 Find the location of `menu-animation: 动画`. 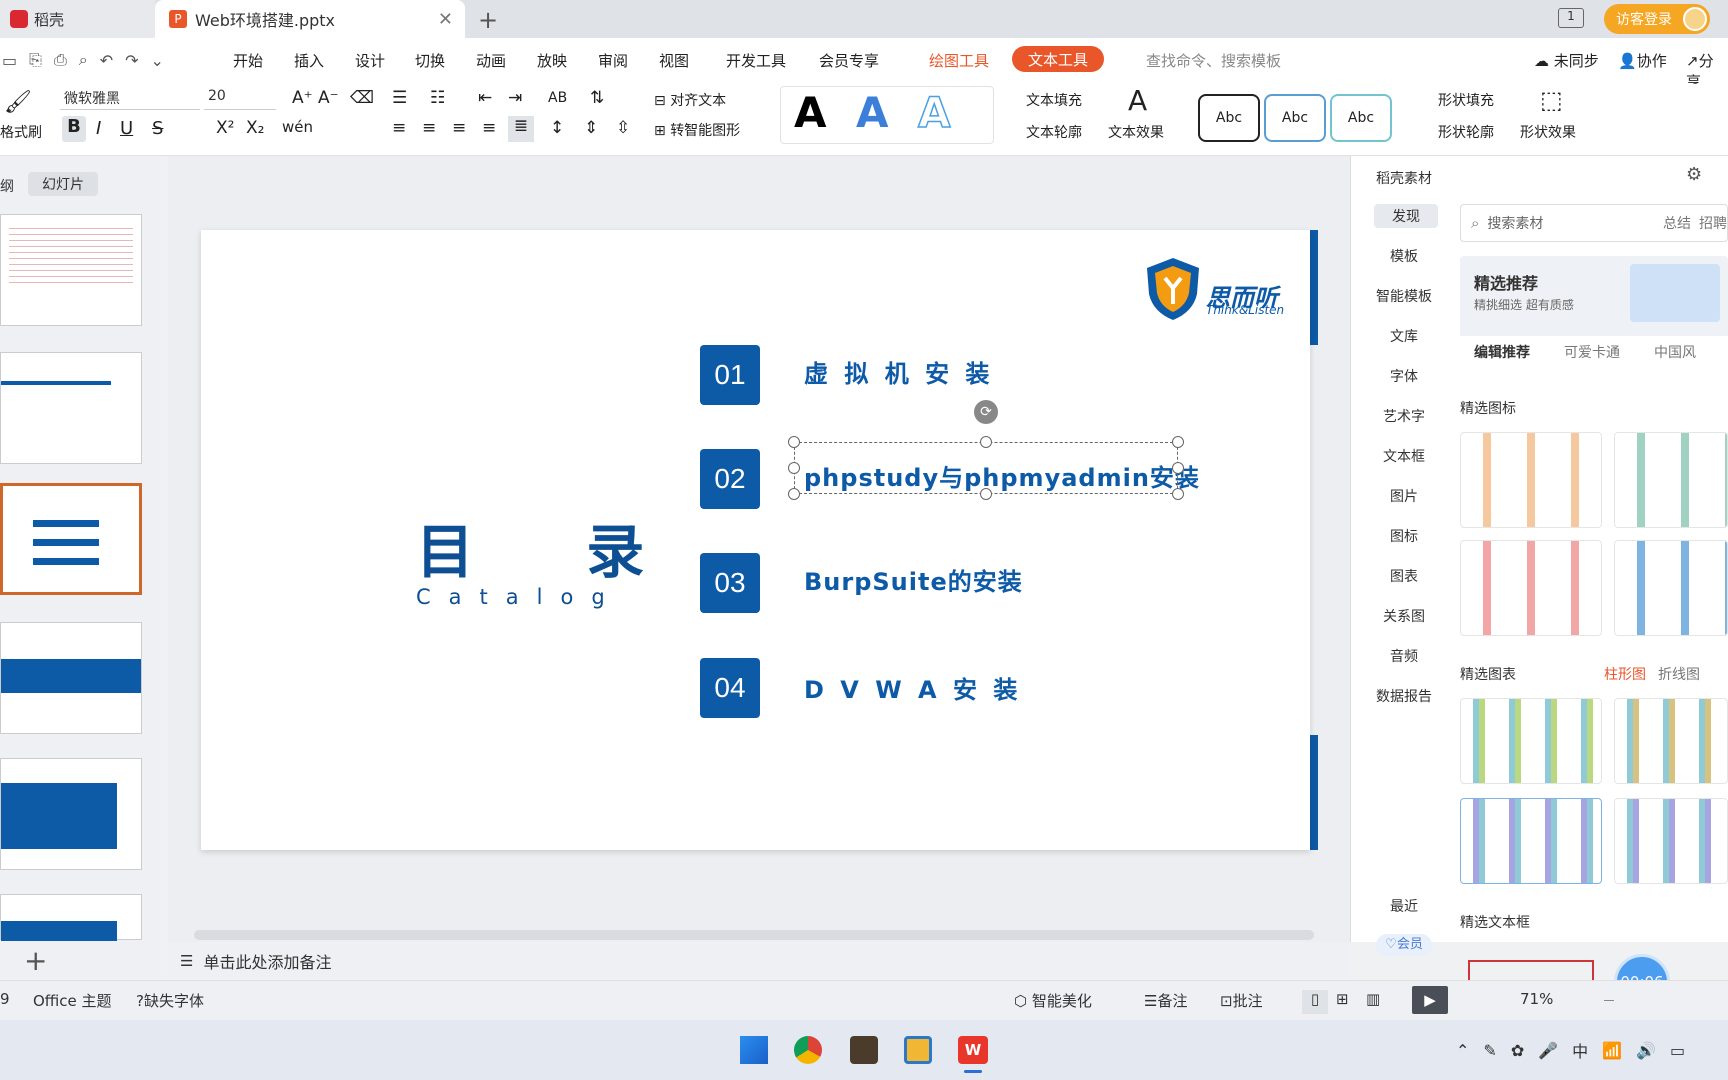

menu-animation: 动画 is located at coordinates (491, 60).